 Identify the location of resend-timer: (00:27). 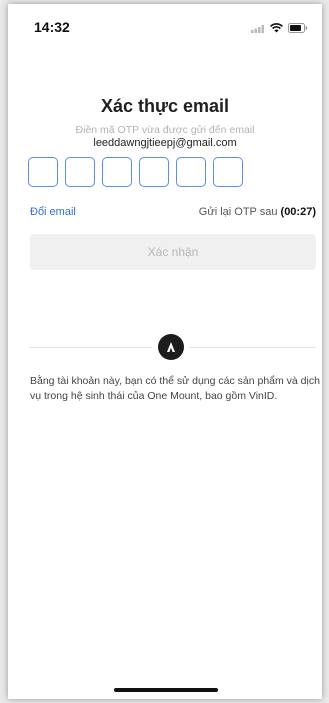
(298, 212).